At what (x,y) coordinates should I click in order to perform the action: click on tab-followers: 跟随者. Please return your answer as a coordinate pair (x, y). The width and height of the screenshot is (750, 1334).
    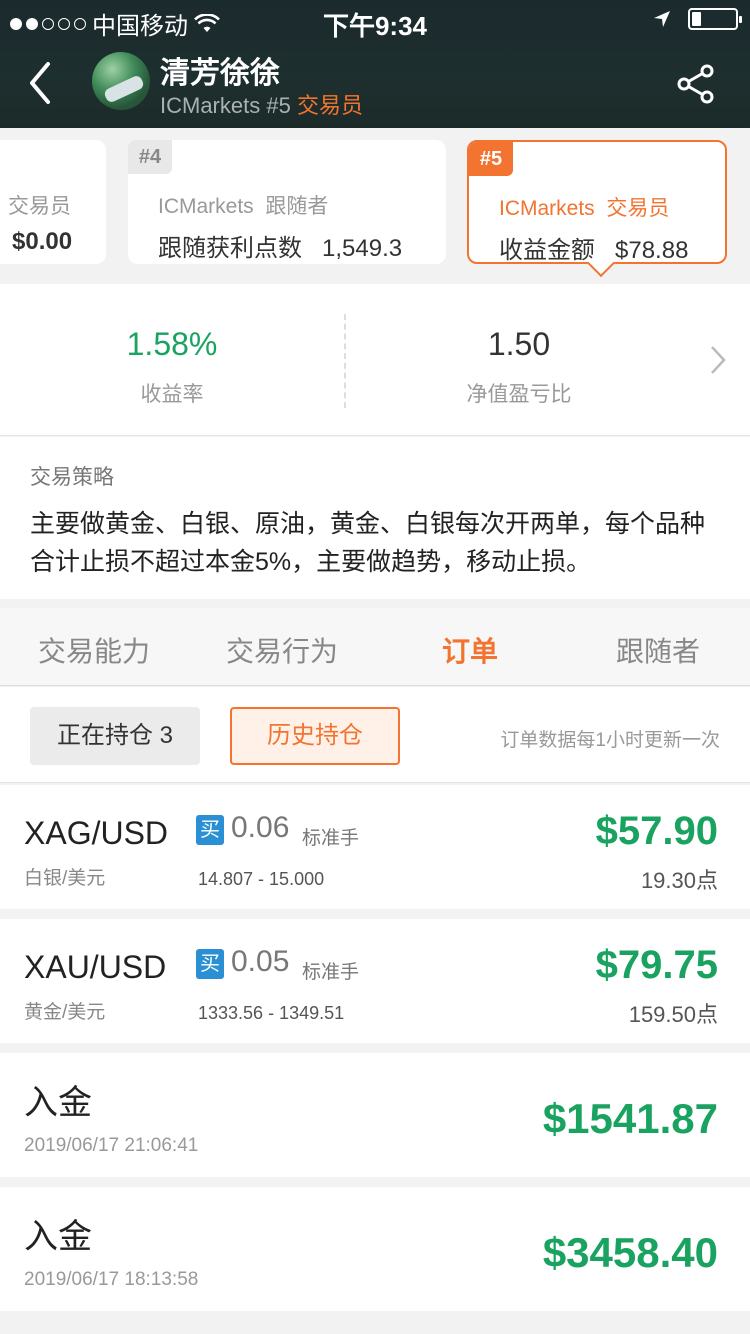
    Looking at the image, I should click on (657, 650).